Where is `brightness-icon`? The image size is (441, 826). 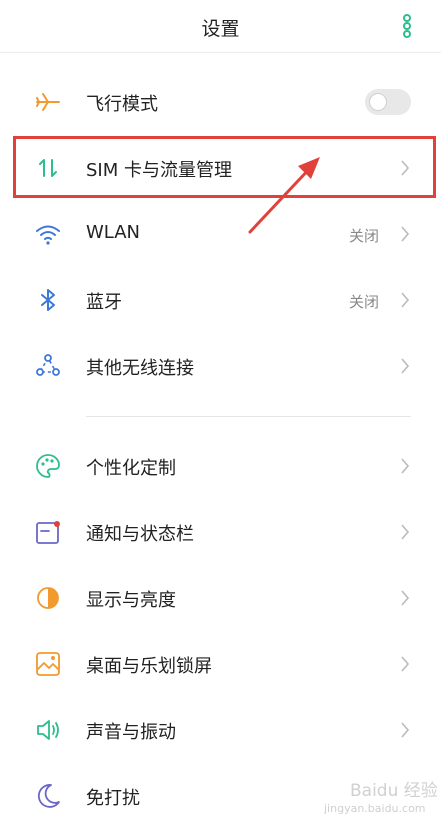
brightness-icon is located at coordinates (48, 598).